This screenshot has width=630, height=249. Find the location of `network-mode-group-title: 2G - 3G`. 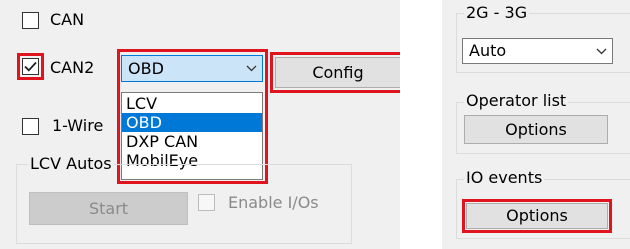

network-mode-group-title: 2G - 3G is located at coordinates (497, 12).